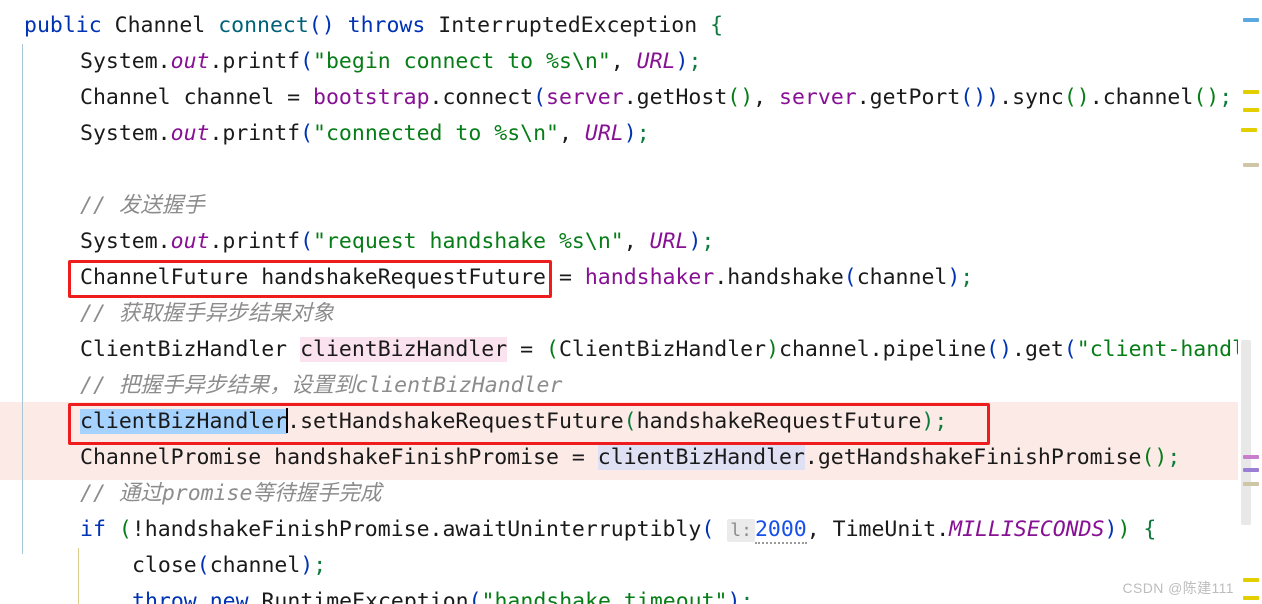  I want to click on token-keyword-if: if, so click(93, 529).